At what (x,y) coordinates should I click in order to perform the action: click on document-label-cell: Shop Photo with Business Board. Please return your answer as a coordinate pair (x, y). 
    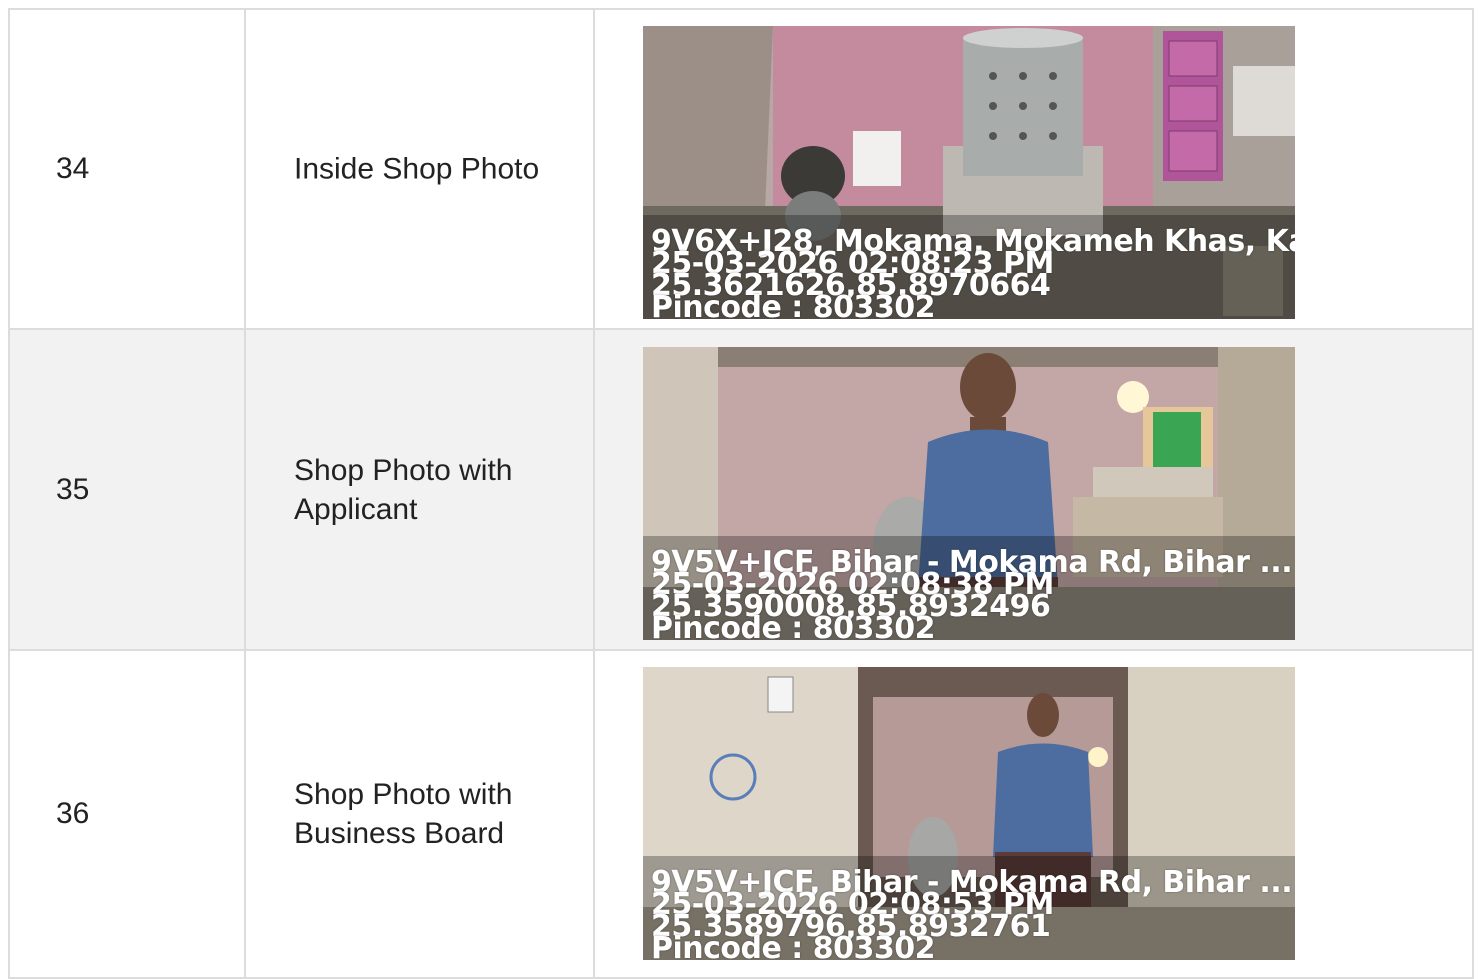
    Looking at the image, I should click on (420, 814).